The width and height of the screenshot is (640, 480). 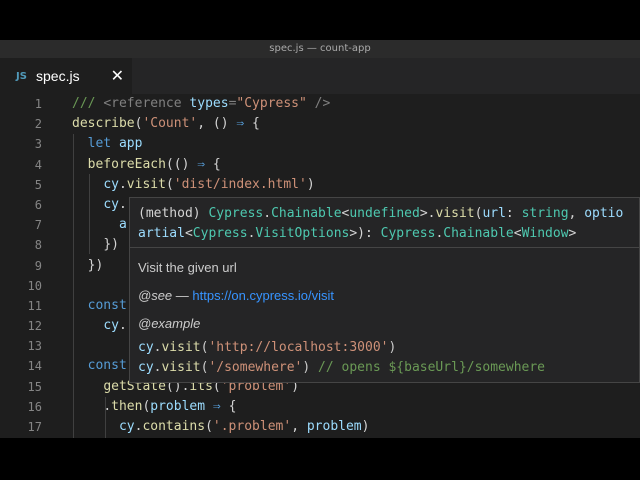 I want to click on code-token: const, so click(x=107, y=305).